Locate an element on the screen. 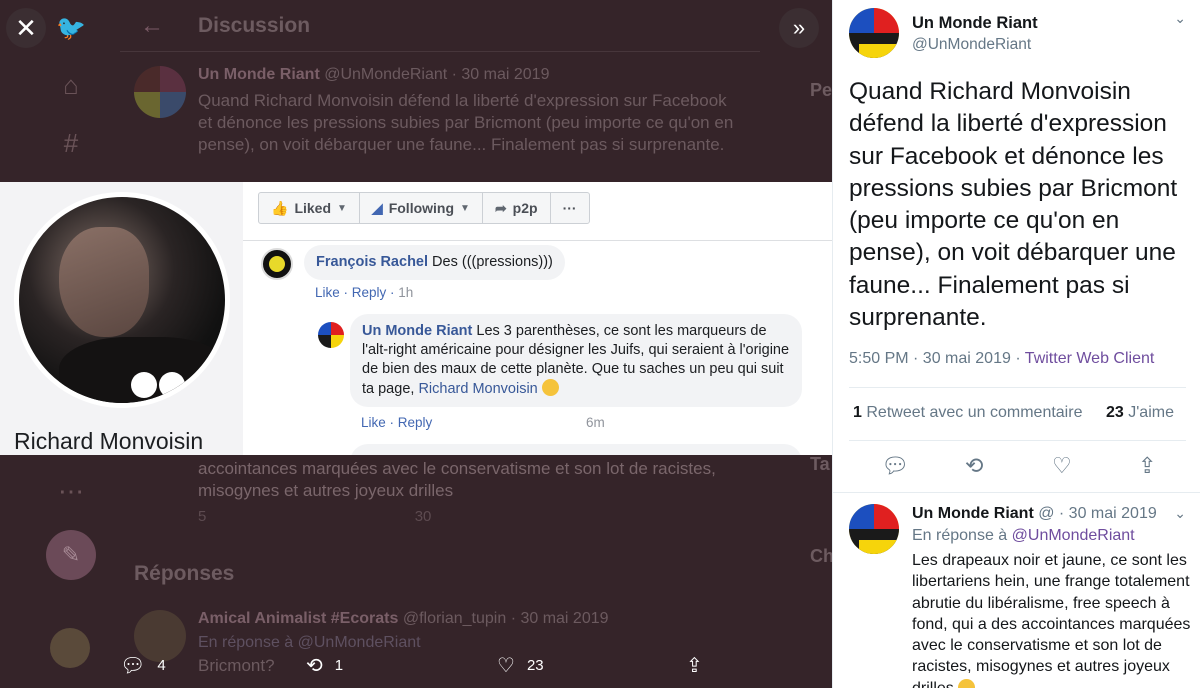  next-comment-bubble is located at coordinates (576, 449).